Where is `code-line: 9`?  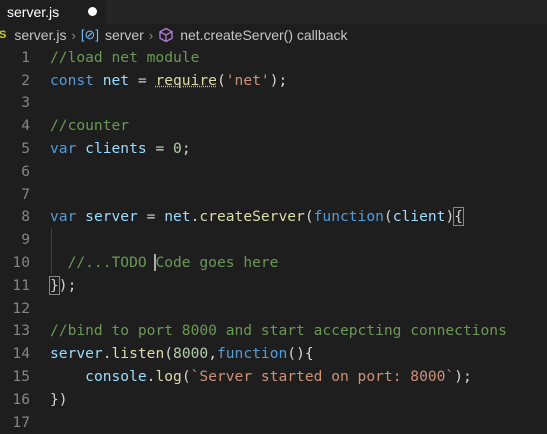 code-line: 9 is located at coordinates (273, 240).